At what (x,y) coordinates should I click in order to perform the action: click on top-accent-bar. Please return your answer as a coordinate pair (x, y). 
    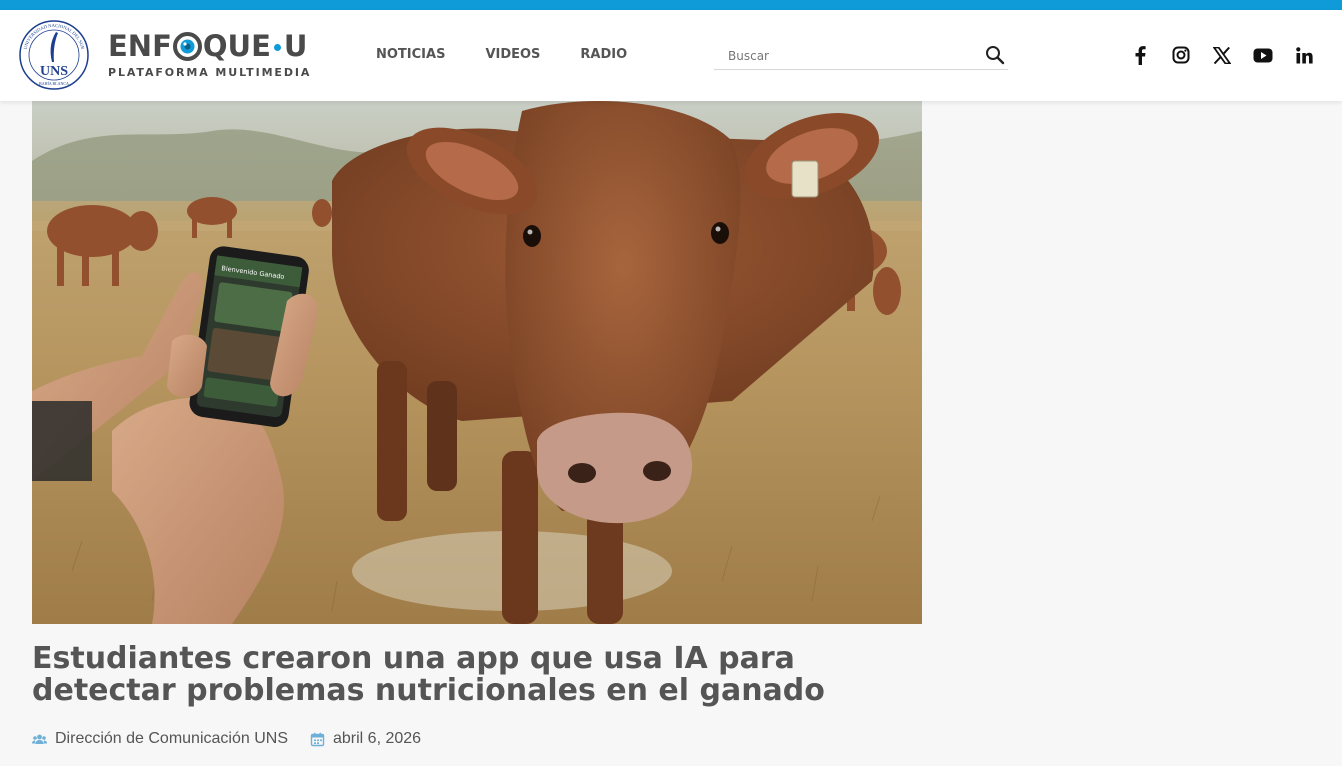
    Looking at the image, I should click on (671, 5).